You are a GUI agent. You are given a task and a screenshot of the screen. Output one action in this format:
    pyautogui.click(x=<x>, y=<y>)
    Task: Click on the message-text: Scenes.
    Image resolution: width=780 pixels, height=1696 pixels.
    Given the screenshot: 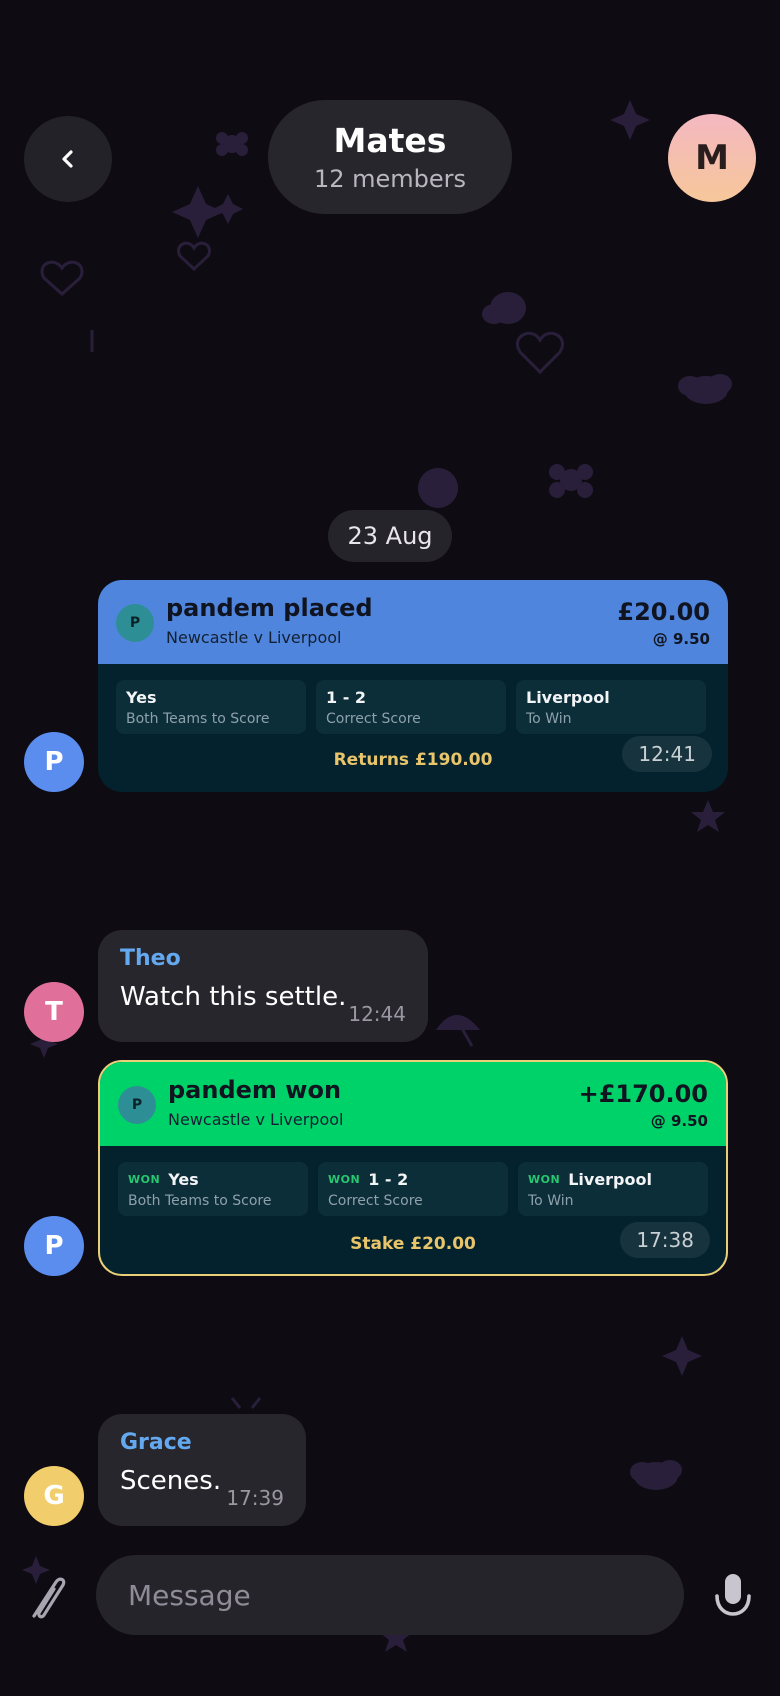 What is the action you would take?
    pyautogui.click(x=171, y=1481)
    